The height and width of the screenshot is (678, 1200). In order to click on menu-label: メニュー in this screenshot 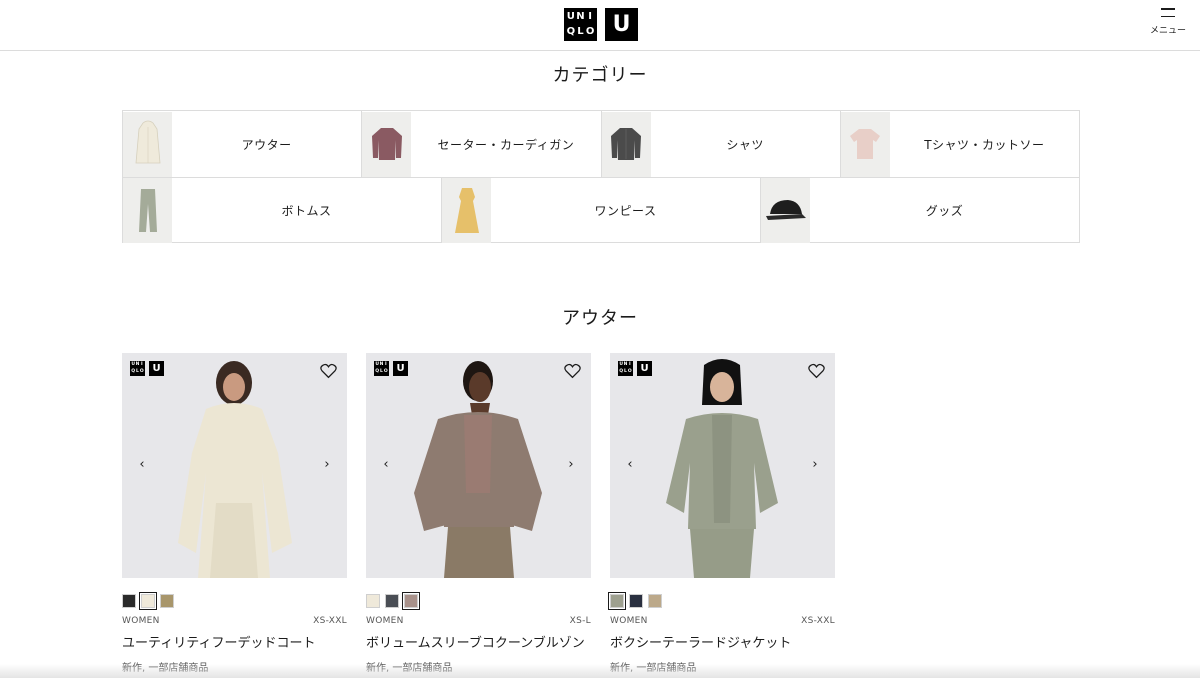, I will do `click(1168, 31)`.